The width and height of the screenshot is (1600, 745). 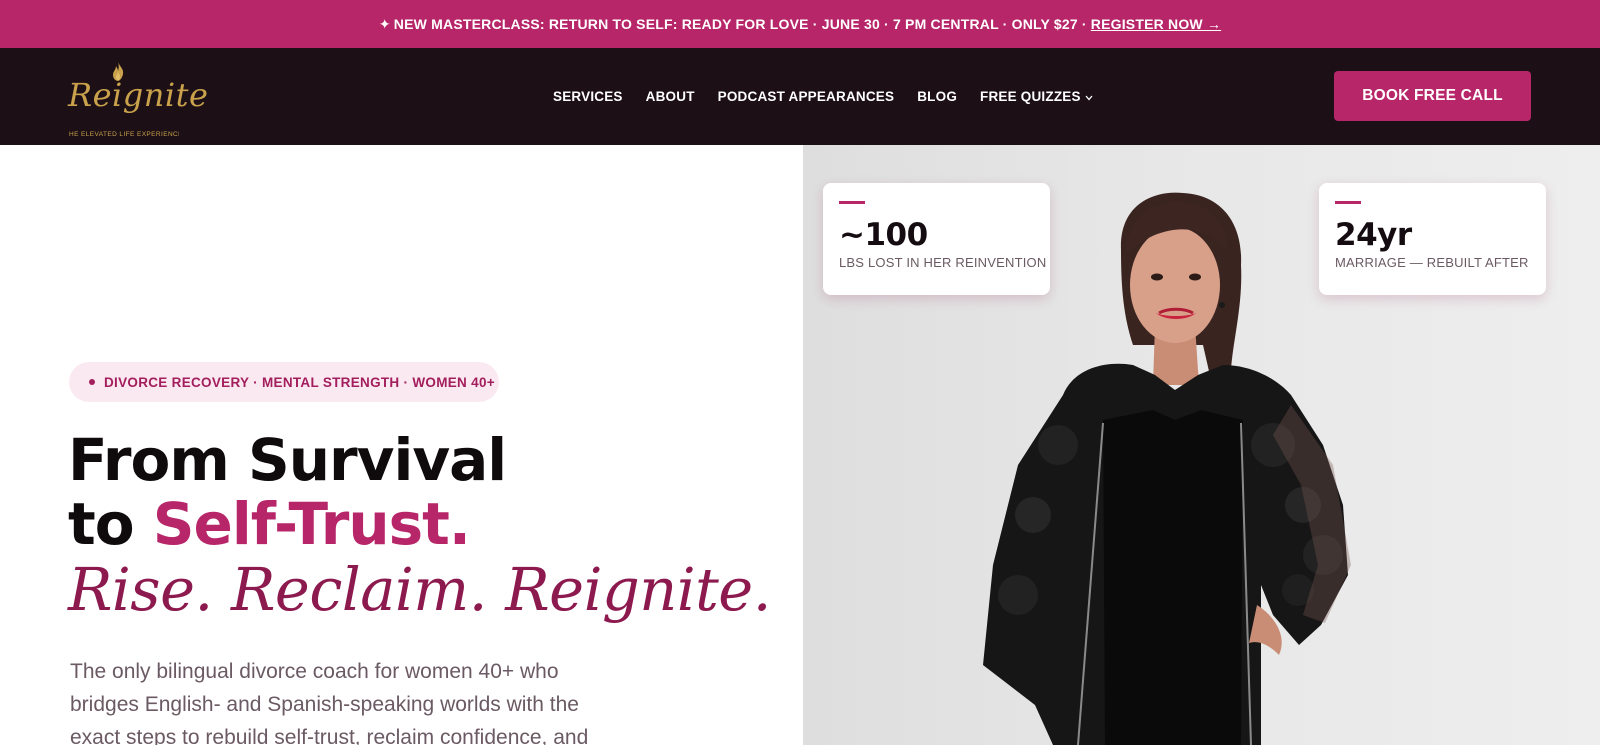 What do you see at coordinates (287, 460) in the screenshot?
I see `headline-line-1: From Survival` at bounding box center [287, 460].